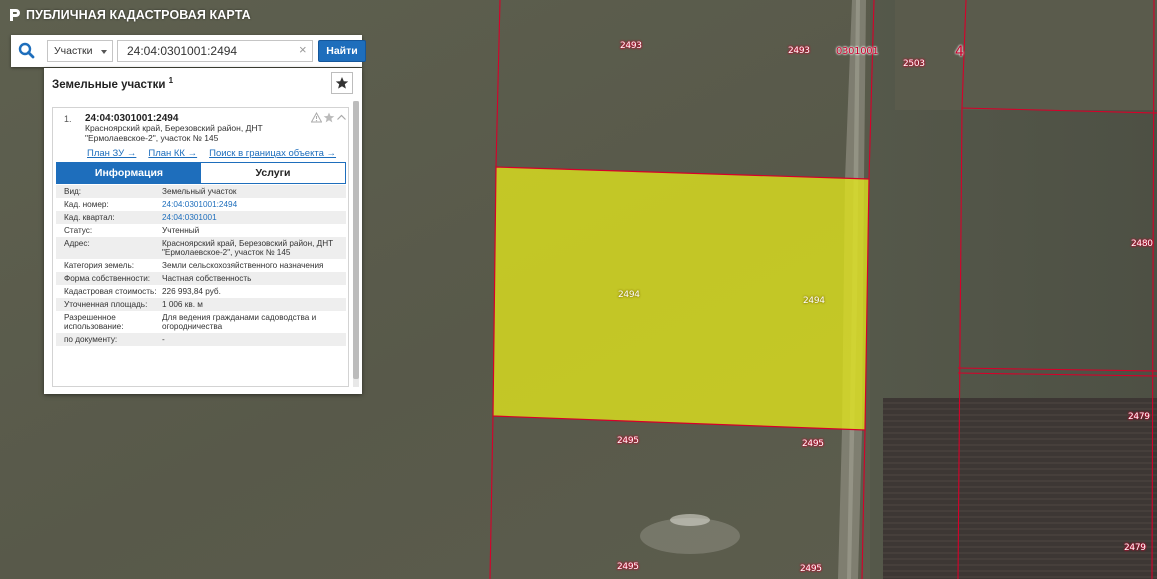 This screenshot has width=1157, height=579. I want to click on tab-information: Информация, so click(129, 173).